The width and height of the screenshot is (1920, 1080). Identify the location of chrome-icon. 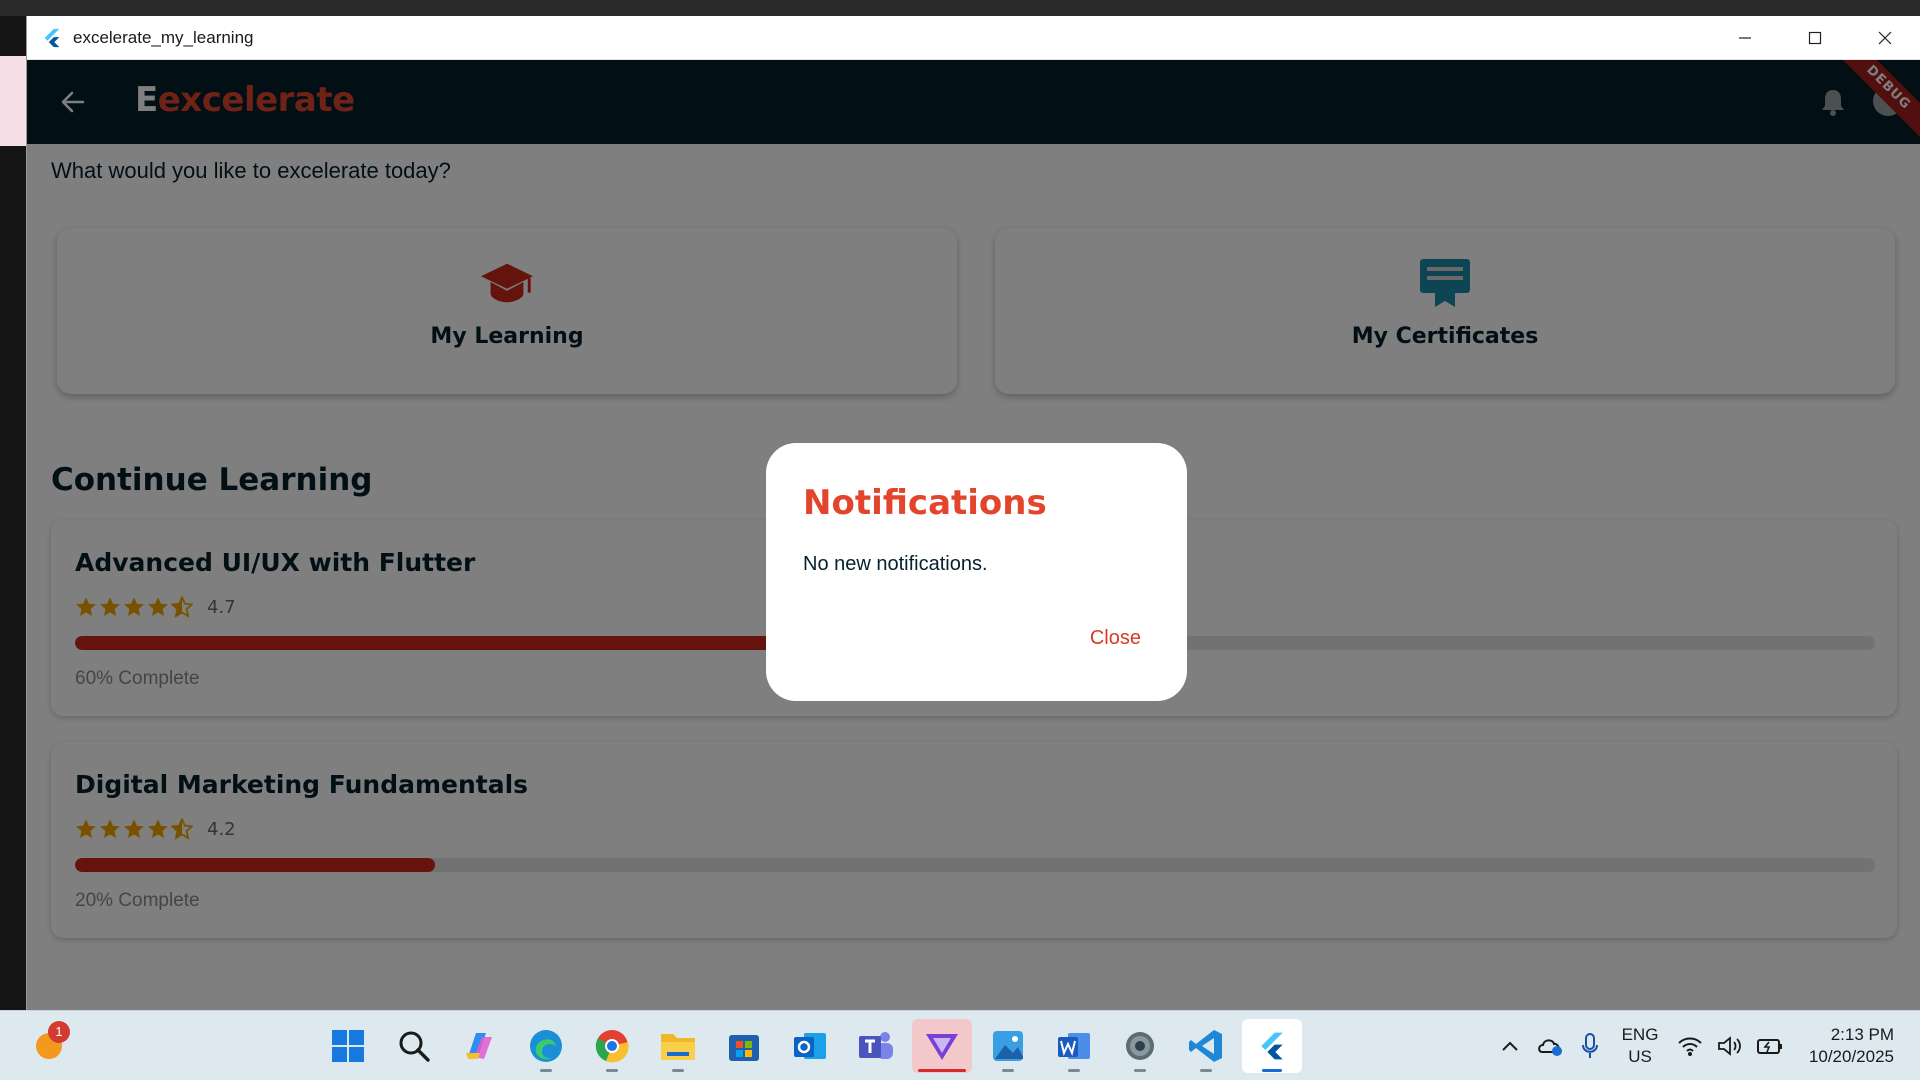
(612, 1046).